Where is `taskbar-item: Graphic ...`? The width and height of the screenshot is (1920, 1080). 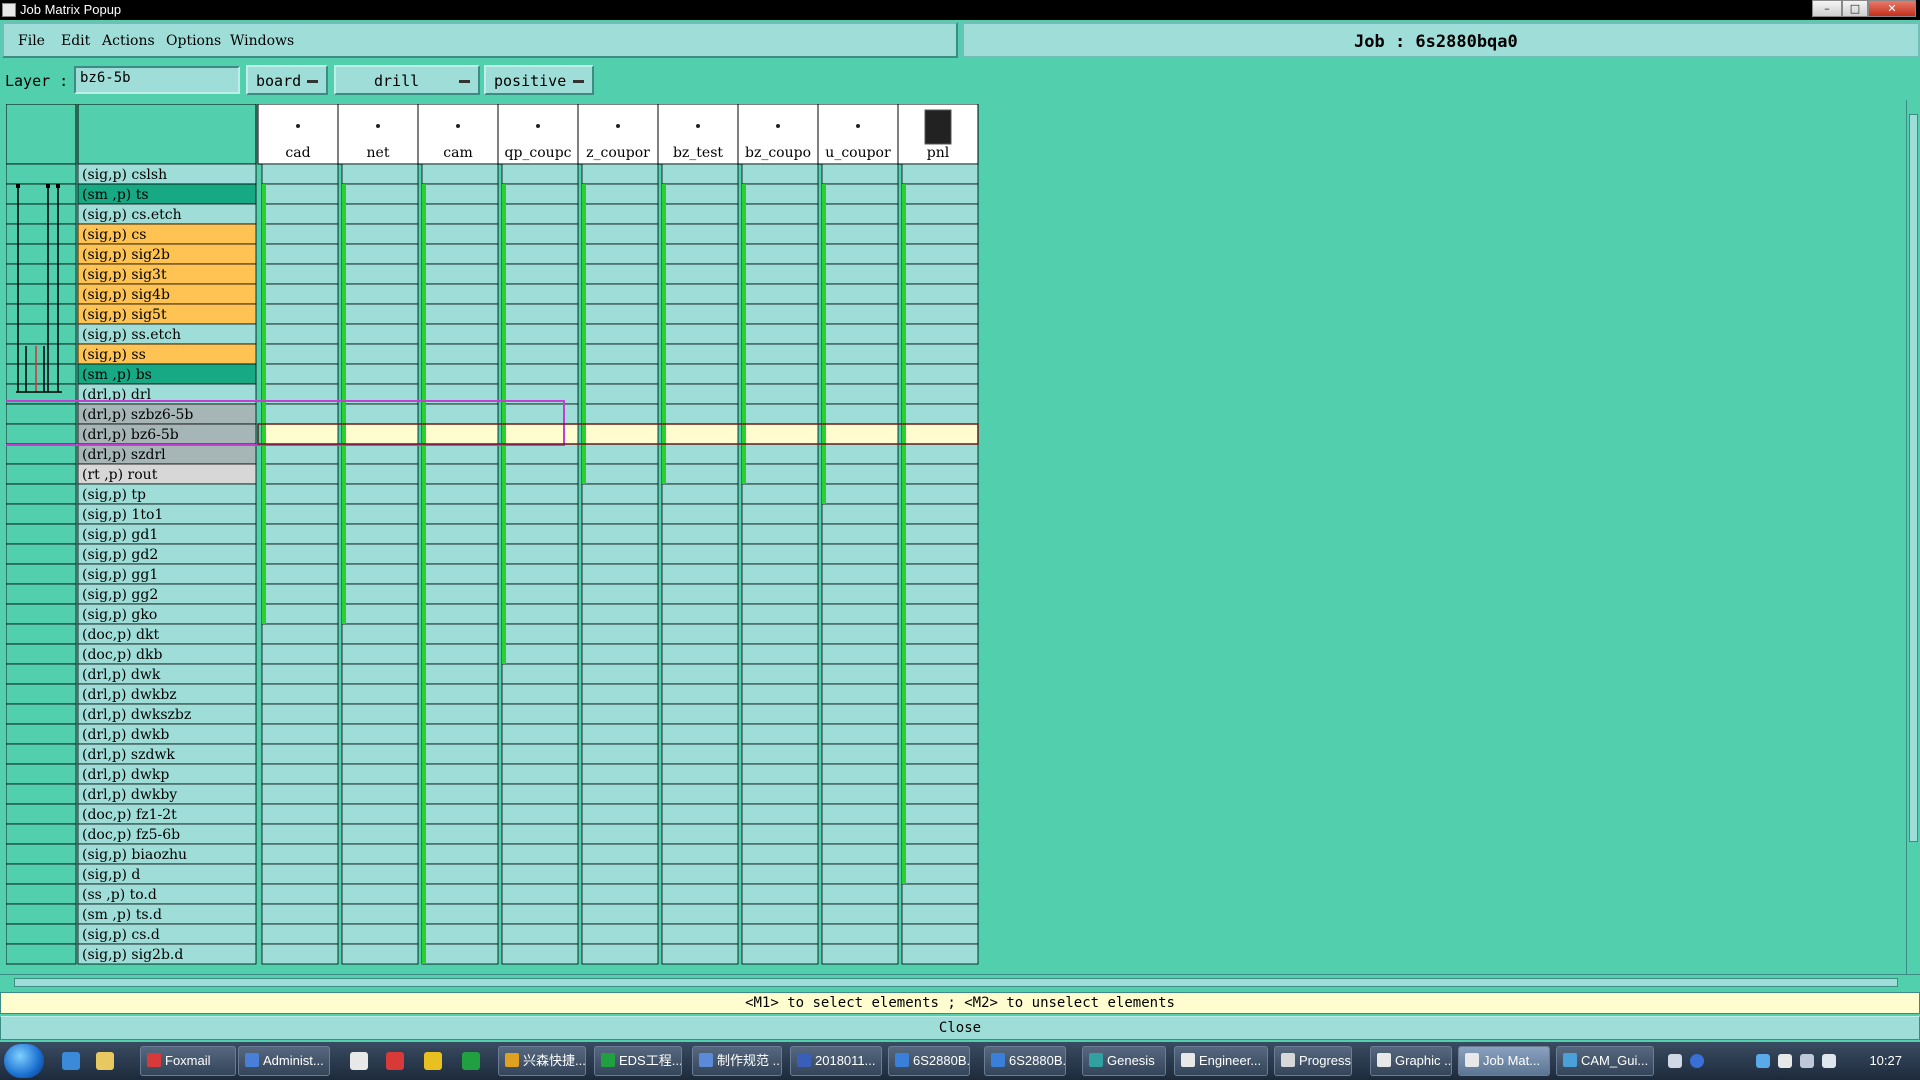 taskbar-item: Graphic ... is located at coordinates (1411, 1061).